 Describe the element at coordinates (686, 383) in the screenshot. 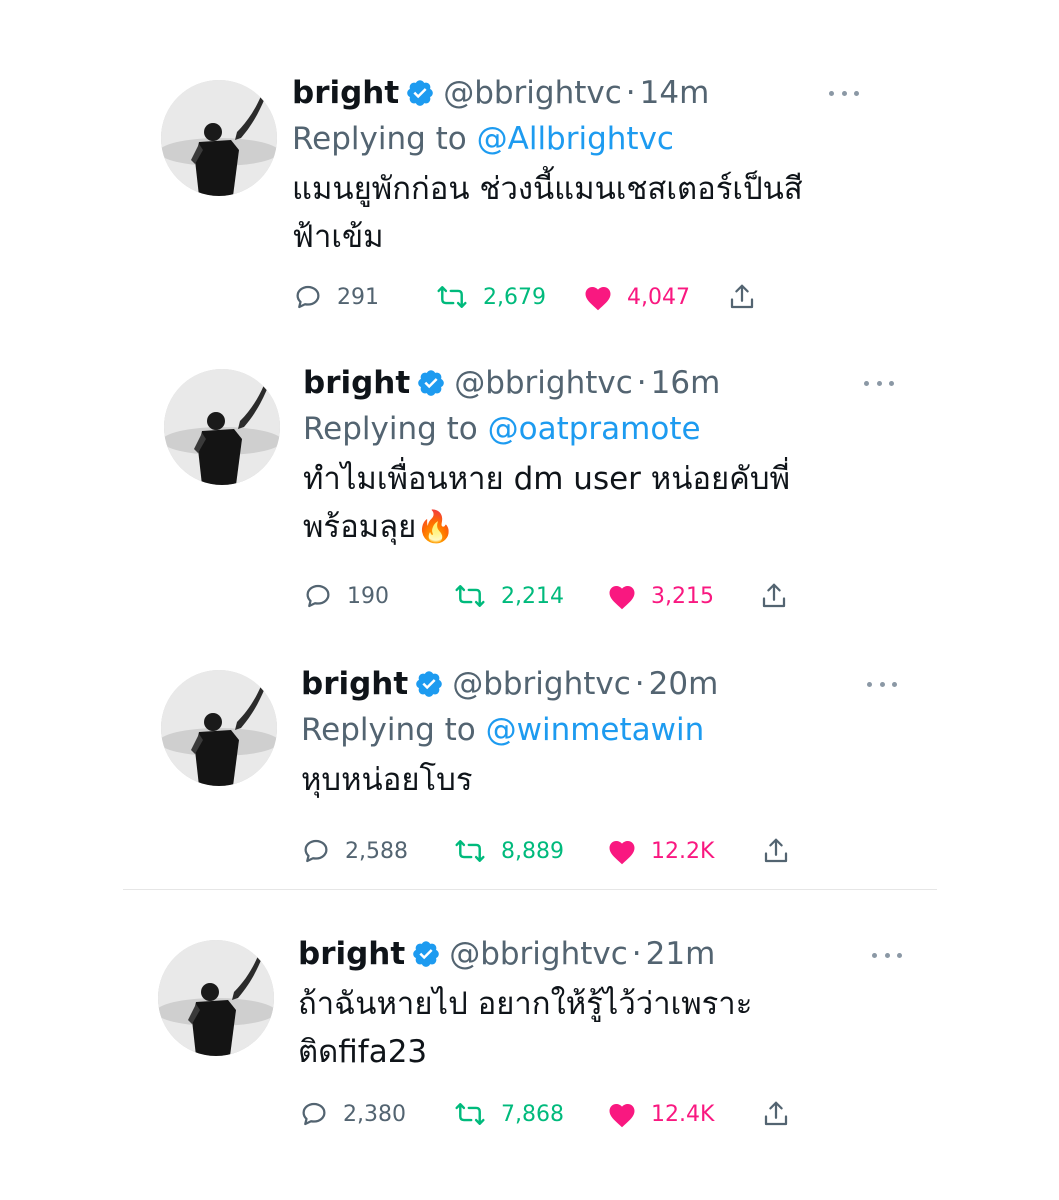

I see `timestamp: 16m` at that location.